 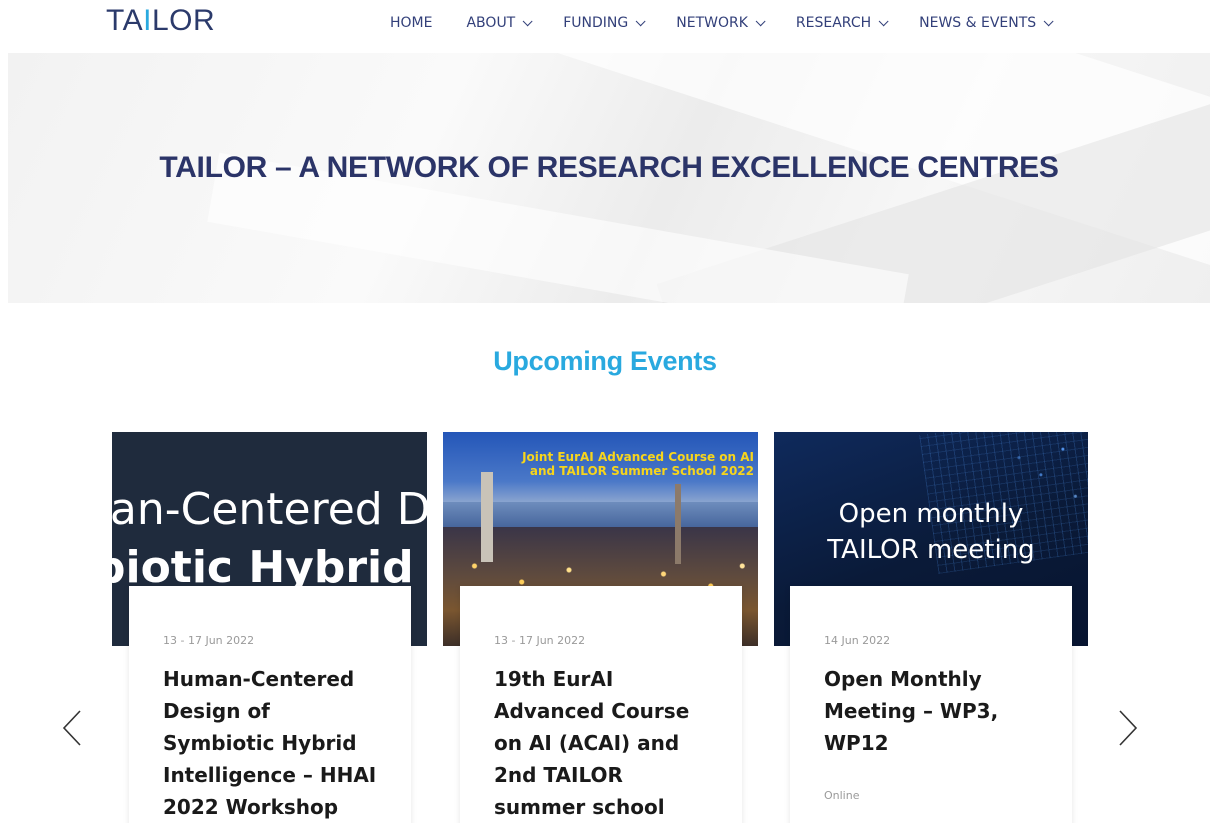 I want to click on nav-home-label: HOME, so click(x=411, y=23).